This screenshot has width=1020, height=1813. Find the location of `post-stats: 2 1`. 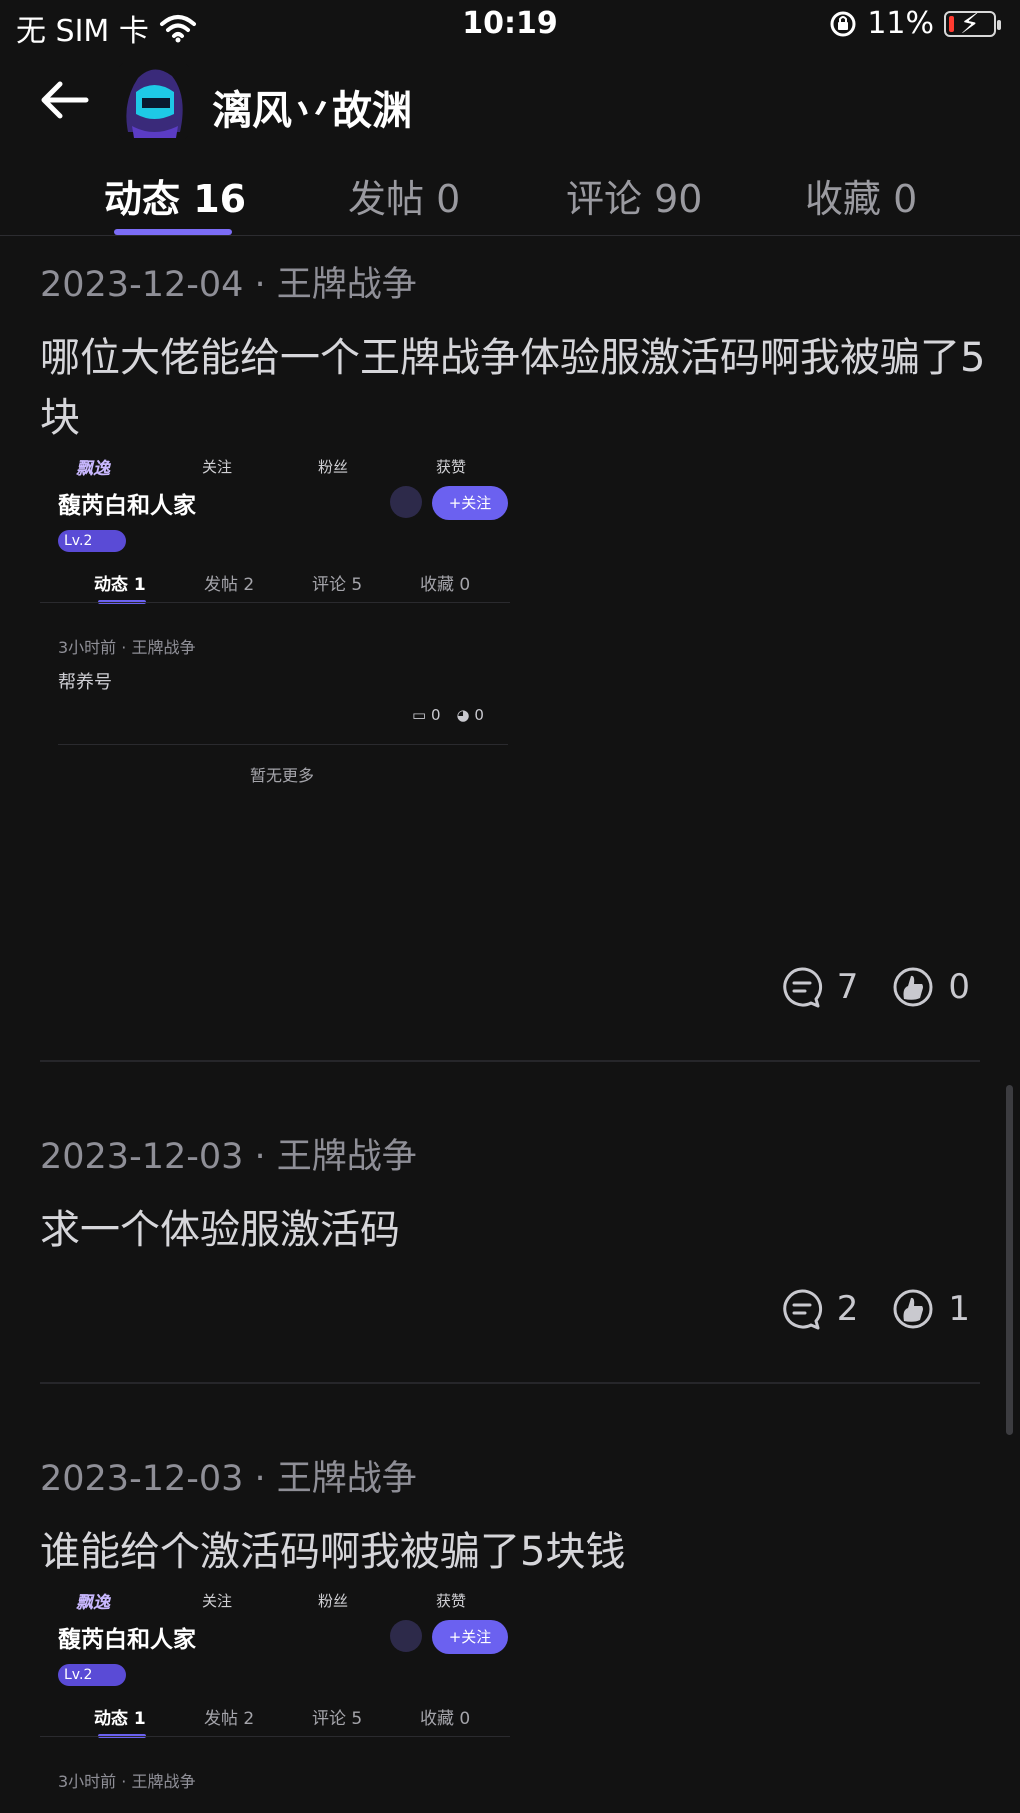

post-stats: 2 1 is located at coordinates (858, 1309).